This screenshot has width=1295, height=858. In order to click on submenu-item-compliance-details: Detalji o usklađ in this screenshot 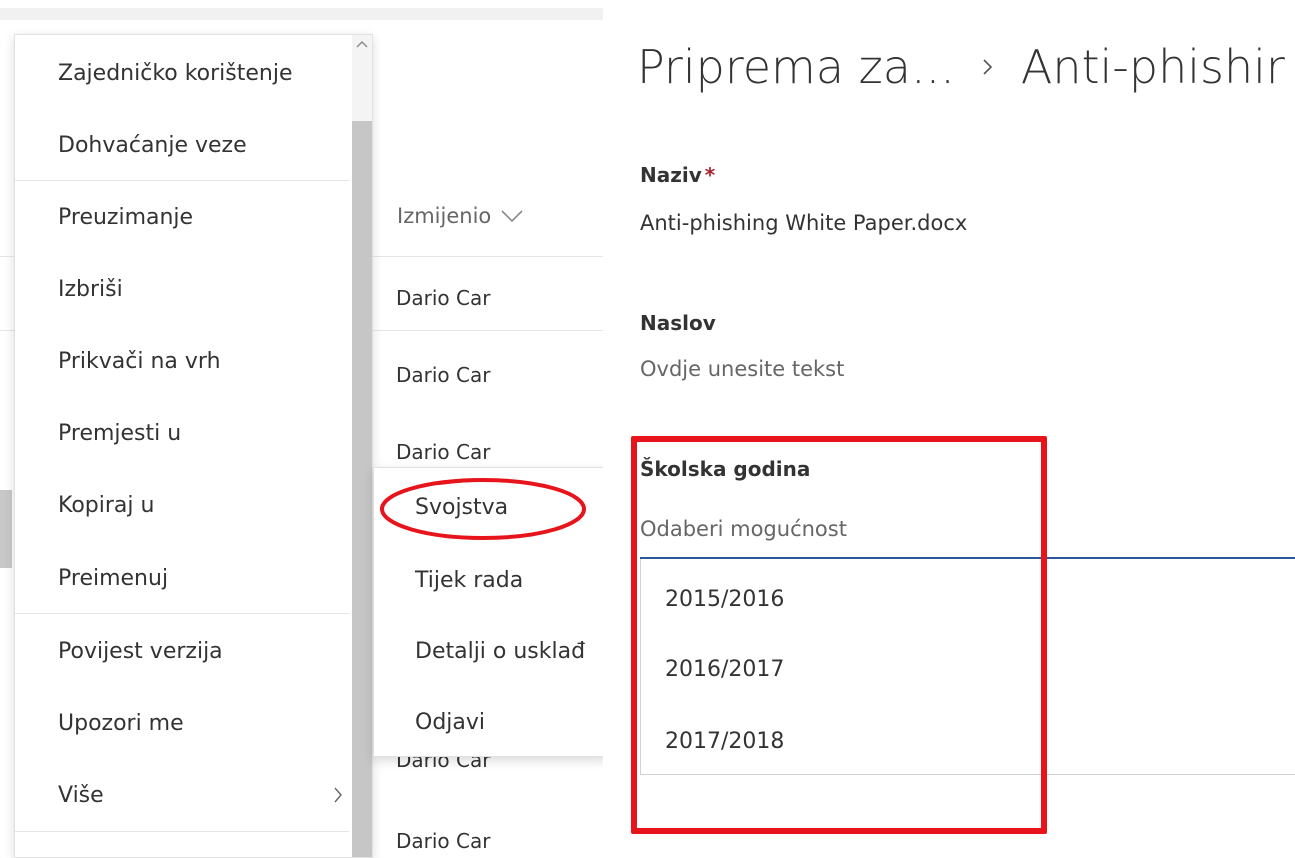, I will do `click(491, 651)`.